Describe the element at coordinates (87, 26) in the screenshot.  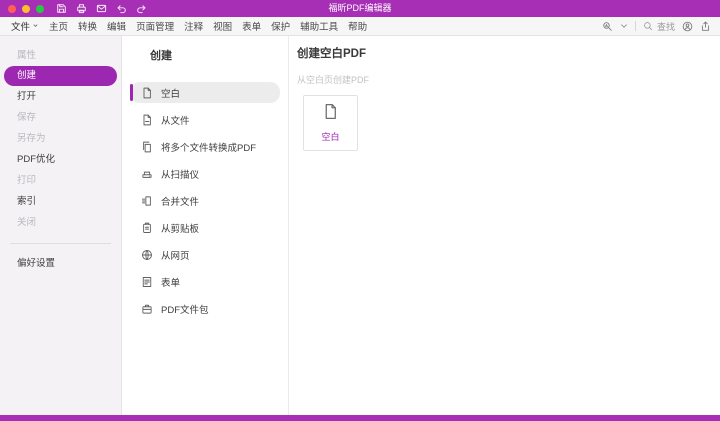
I see `menu-convert: 转换` at that location.